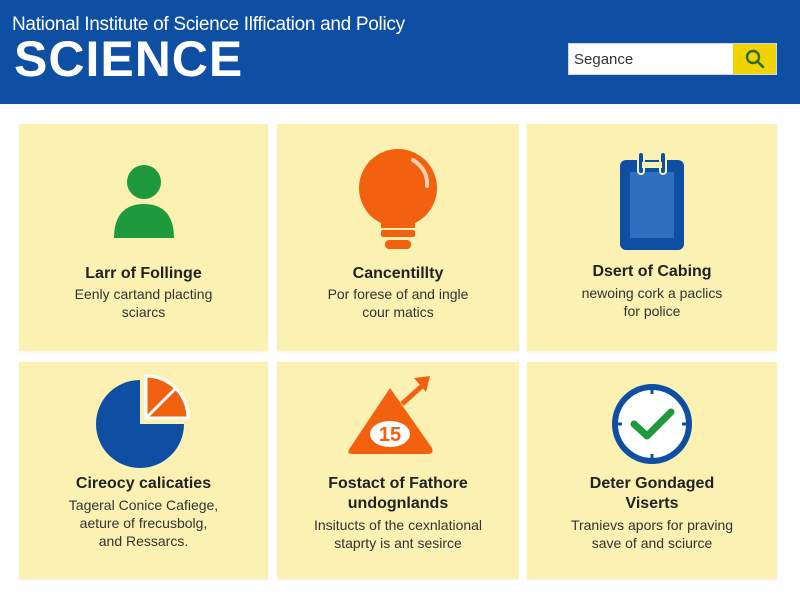 The width and height of the screenshot is (800, 600). Describe the element at coordinates (142, 421) in the screenshot. I see `pie-chart-icon` at that location.